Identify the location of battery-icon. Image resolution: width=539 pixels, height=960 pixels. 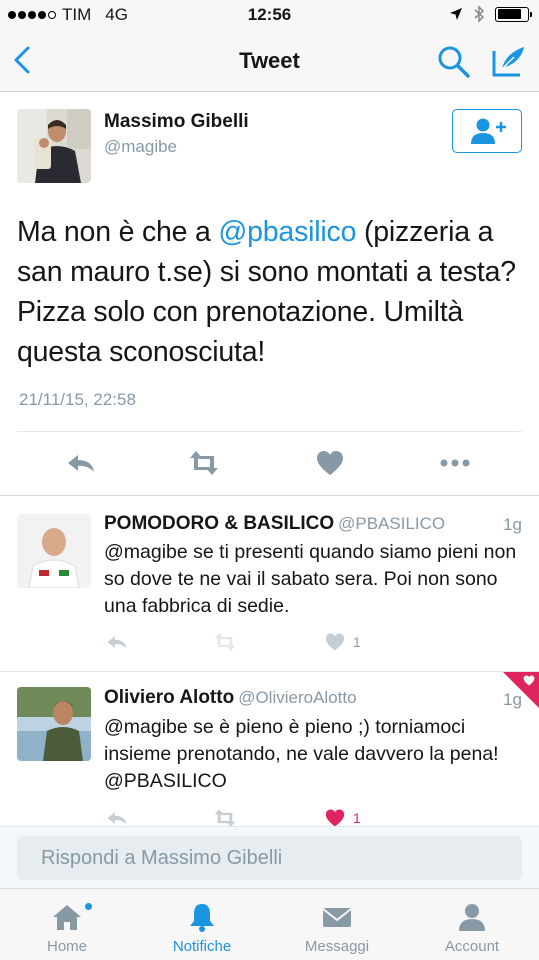
(513, 14).